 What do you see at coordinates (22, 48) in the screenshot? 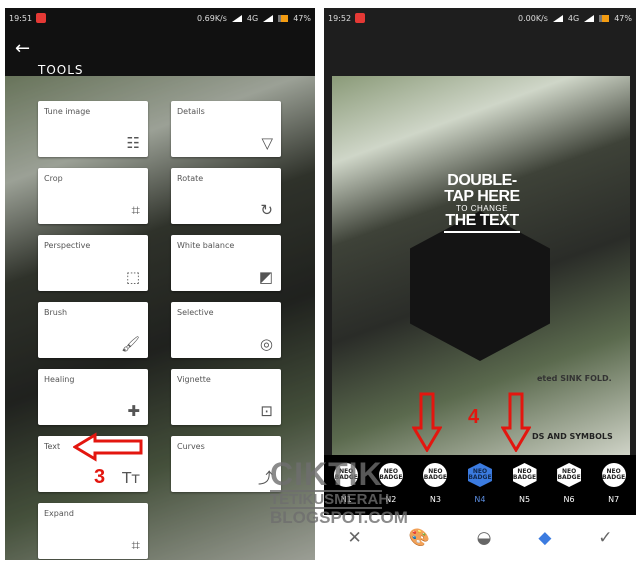
I see `arrow-left-icon: ←` at bounding box center [22, 48].